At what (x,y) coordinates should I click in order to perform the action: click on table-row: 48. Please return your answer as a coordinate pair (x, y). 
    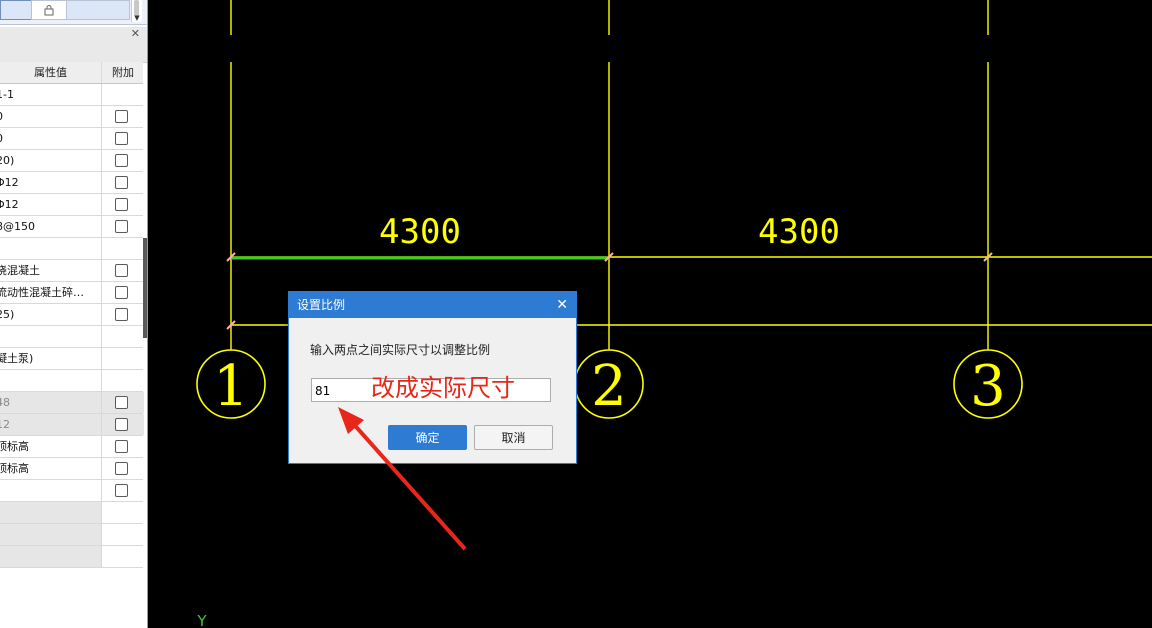
    Looking at the image, I should click on (72, 403).